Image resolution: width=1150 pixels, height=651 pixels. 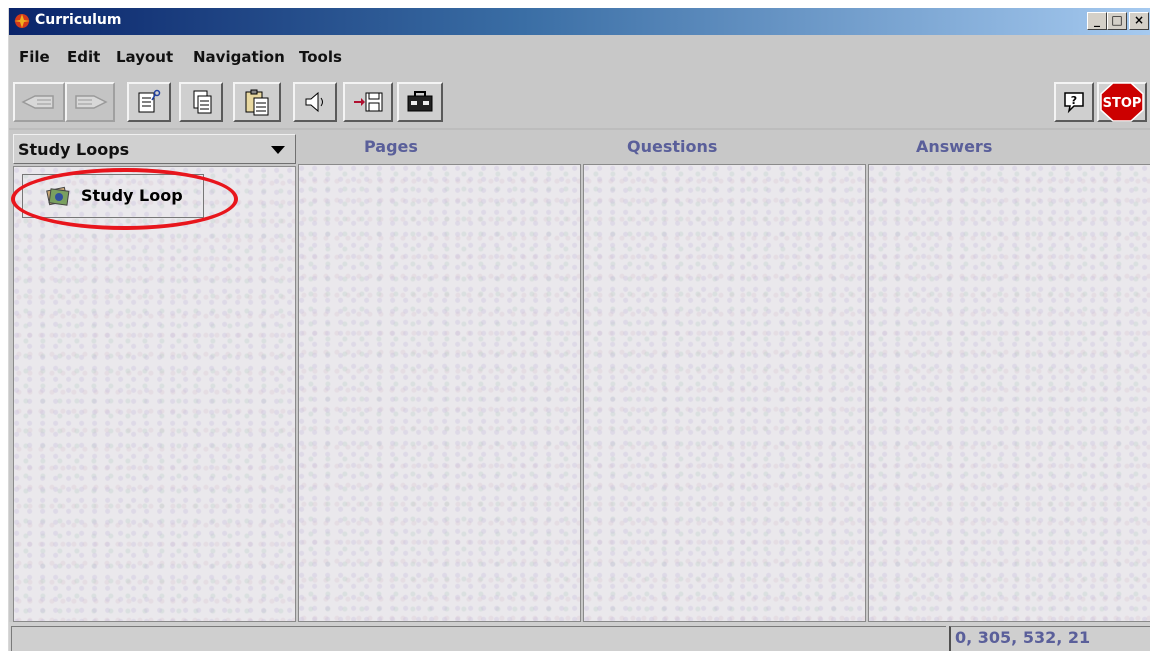 I want to click on edit-button, so click(x=149, y=102).